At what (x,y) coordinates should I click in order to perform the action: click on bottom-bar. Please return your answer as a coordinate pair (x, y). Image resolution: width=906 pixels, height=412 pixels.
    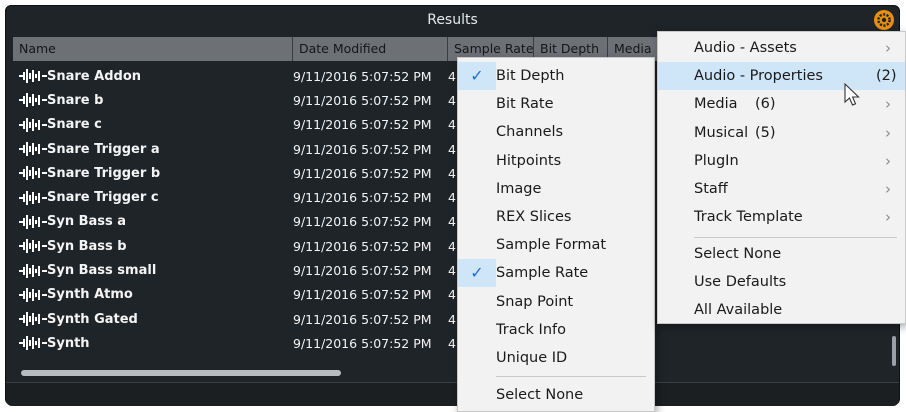
    Looking at the image, I should click on (452, 394).